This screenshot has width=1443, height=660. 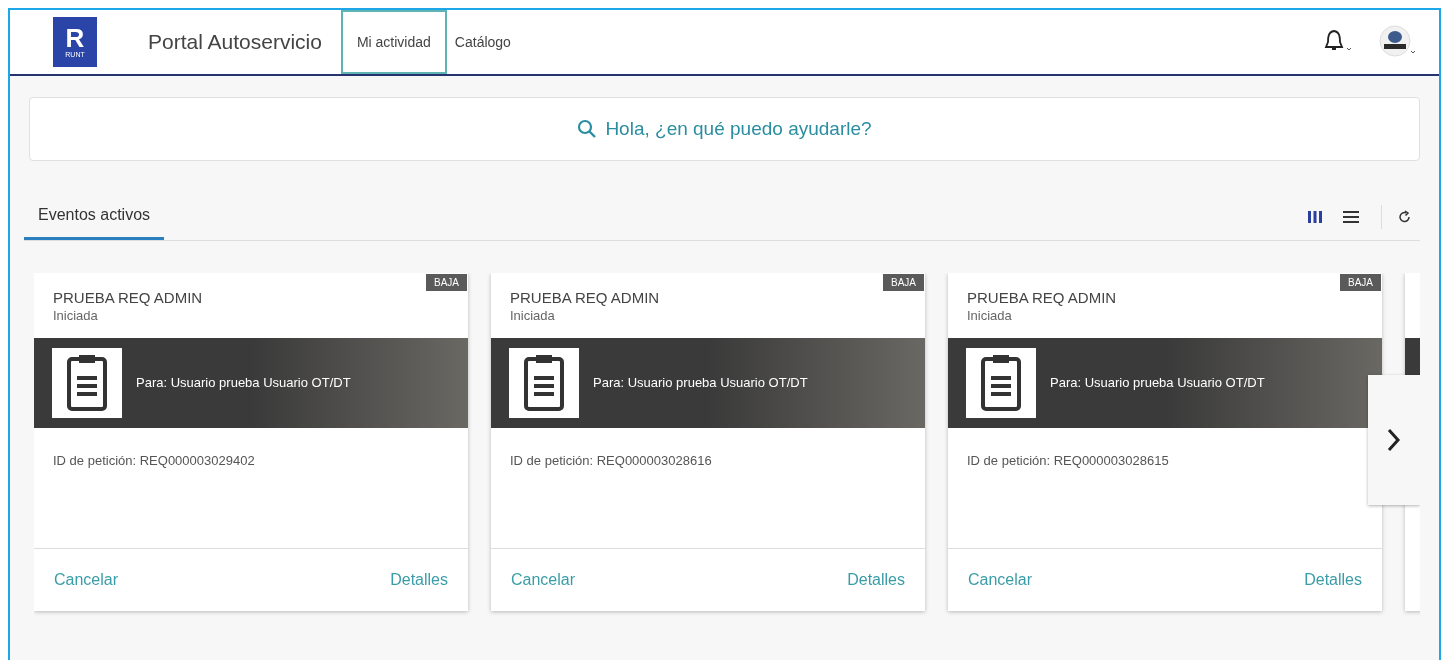 I want to click on logo-letter: R, so click(x=75, y=38).